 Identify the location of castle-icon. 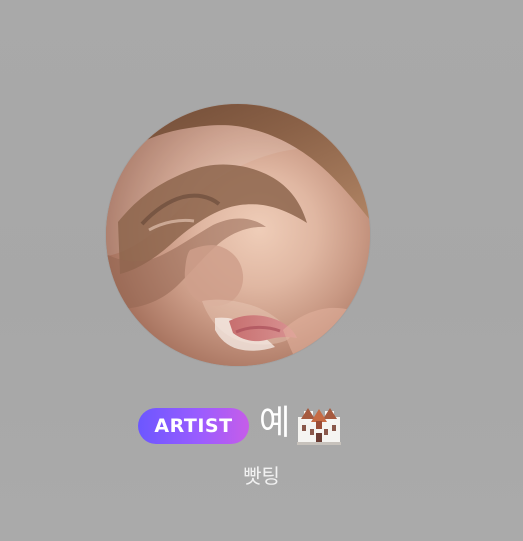
(319, 424).